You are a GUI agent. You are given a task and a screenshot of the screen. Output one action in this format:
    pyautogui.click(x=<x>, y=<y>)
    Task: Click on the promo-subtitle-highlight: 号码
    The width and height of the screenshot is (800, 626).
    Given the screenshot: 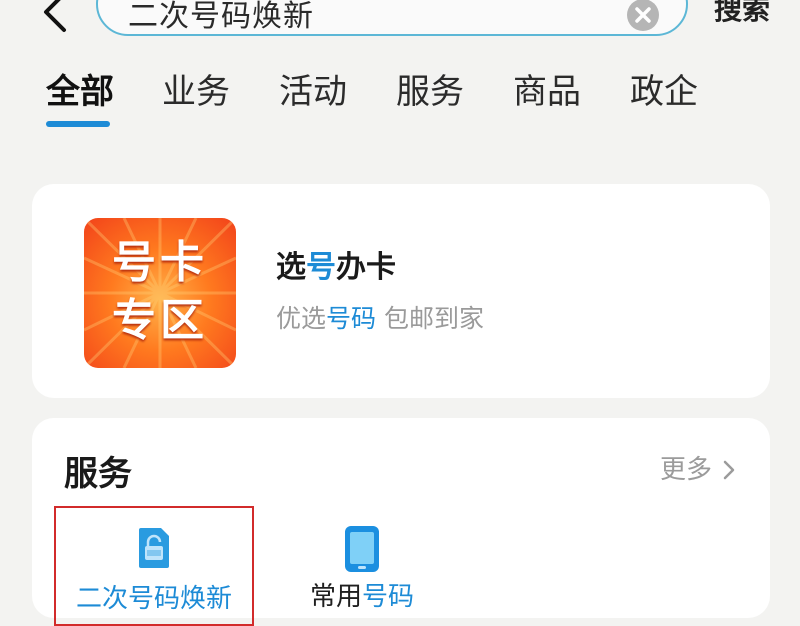 What is the action you would take?
    pyautogui.click(x=351, y=318)
    